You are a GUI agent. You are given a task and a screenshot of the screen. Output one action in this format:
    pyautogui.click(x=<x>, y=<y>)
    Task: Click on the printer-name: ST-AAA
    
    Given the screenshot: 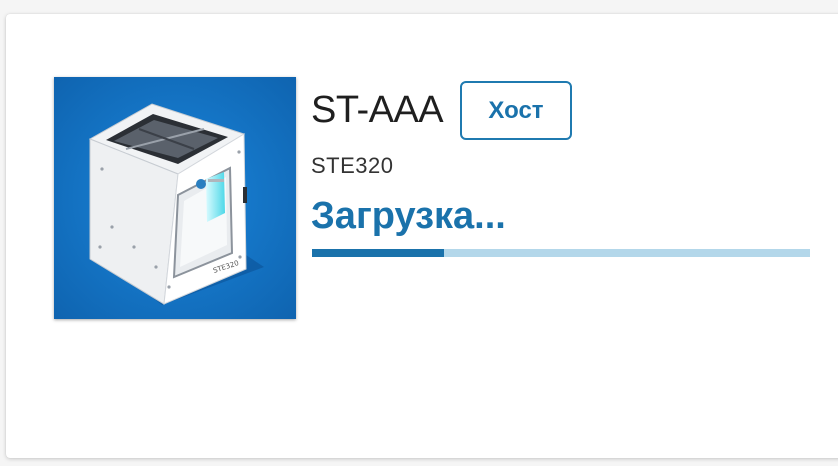 What is the action you would take?
    pyautogui.click(x=377, y=110)
    